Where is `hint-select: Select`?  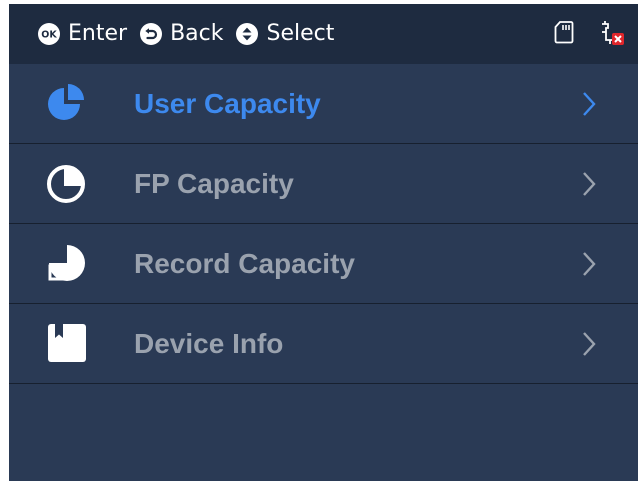
hint-select: Select is located at coordinates (284, 34).